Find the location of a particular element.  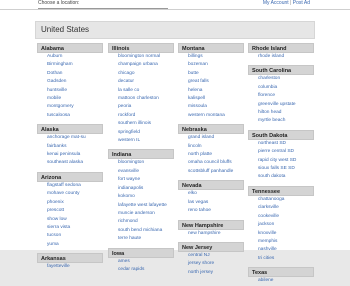

city-link: Dothan is located at coordinates (70, 74).